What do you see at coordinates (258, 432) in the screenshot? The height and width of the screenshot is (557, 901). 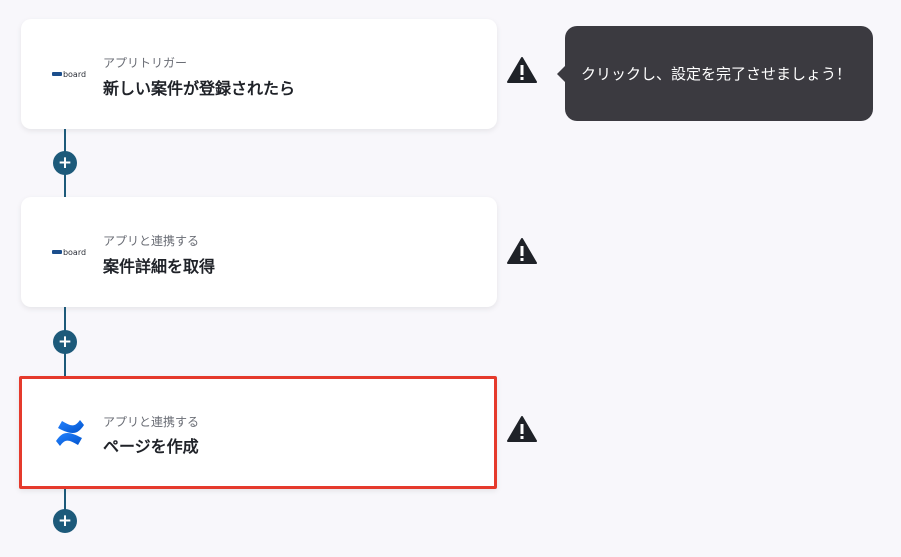 I see `step-card-3: アプリと連携する ページを作成` at bounding box center [258, 432].